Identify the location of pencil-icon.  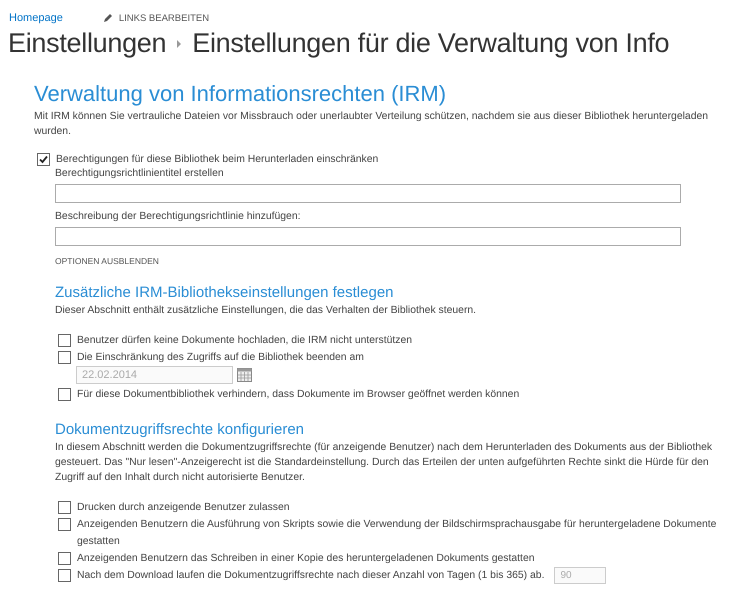
(107, 18).